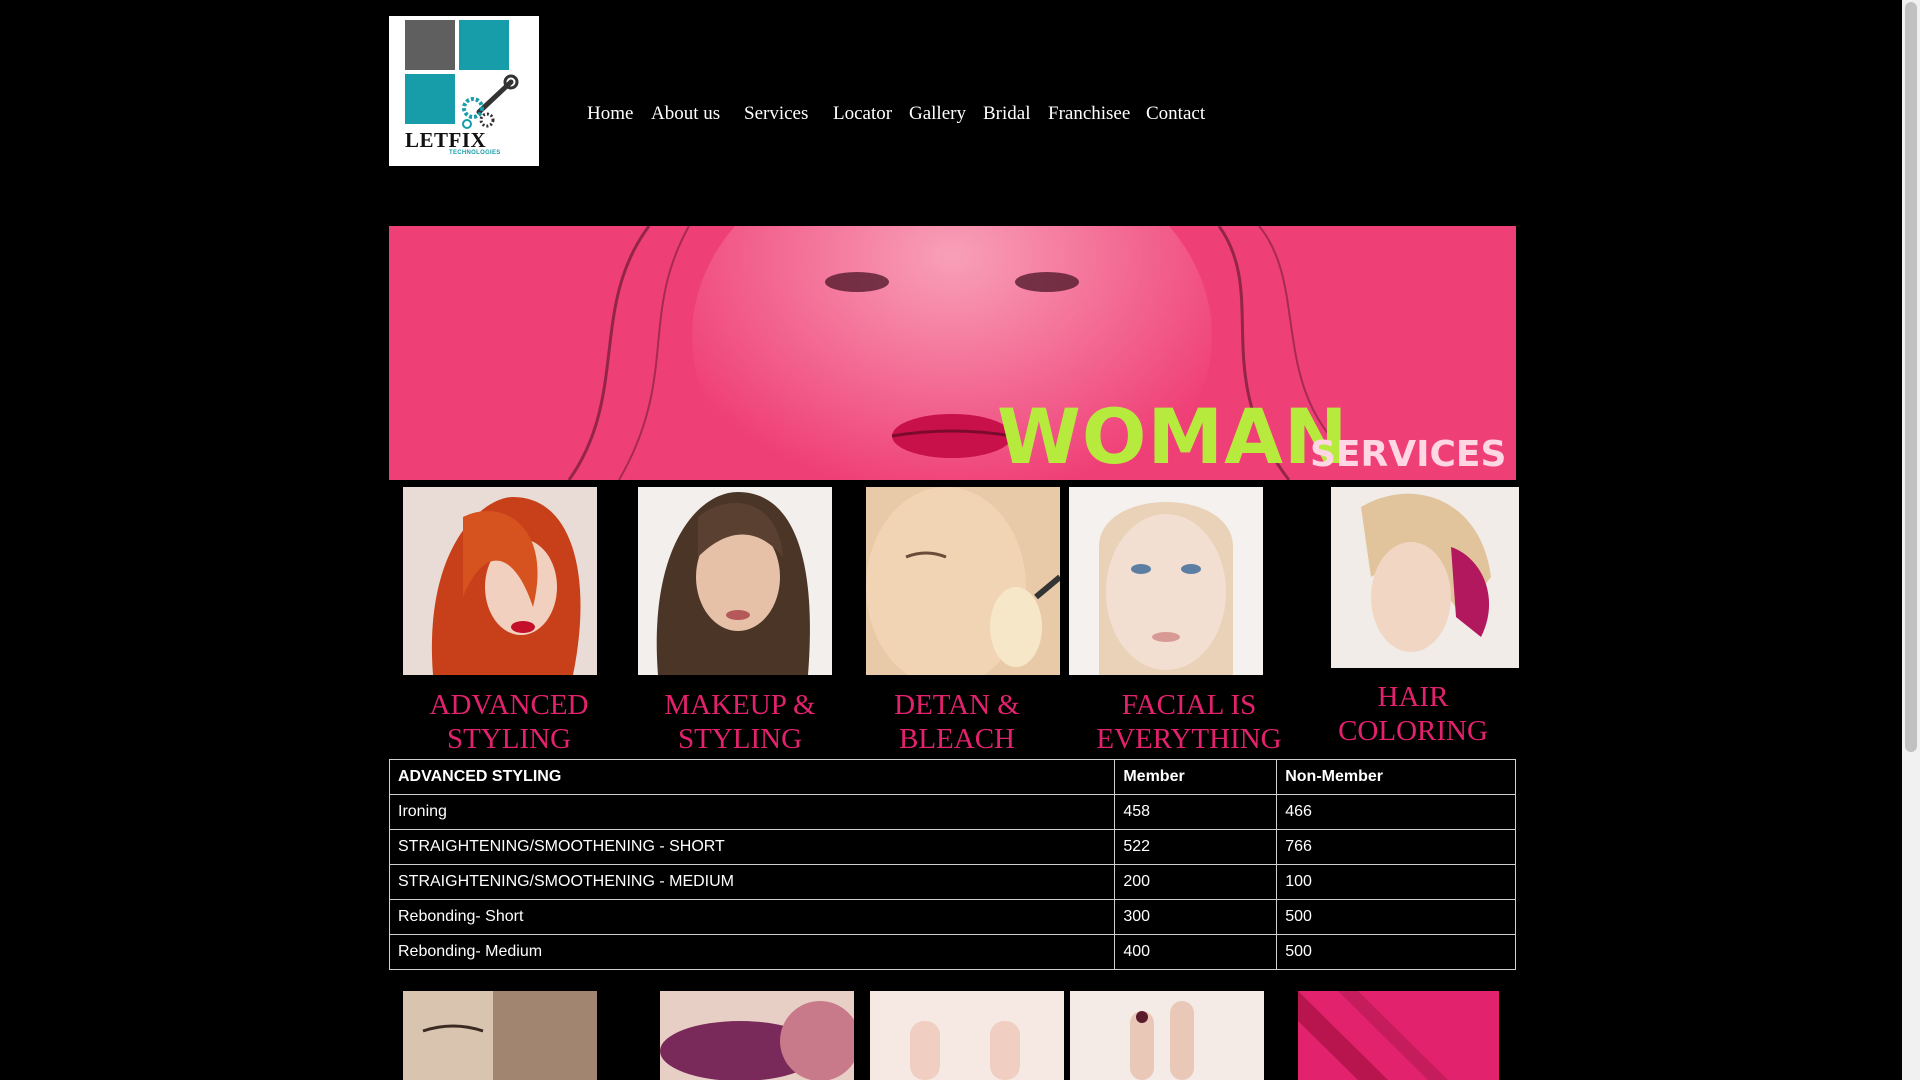 The width and height of the screenshot is (1920, 1080). Describe the element at coordinates (1196, 777) in the screenshot. I see `header-member: Member` at that location.